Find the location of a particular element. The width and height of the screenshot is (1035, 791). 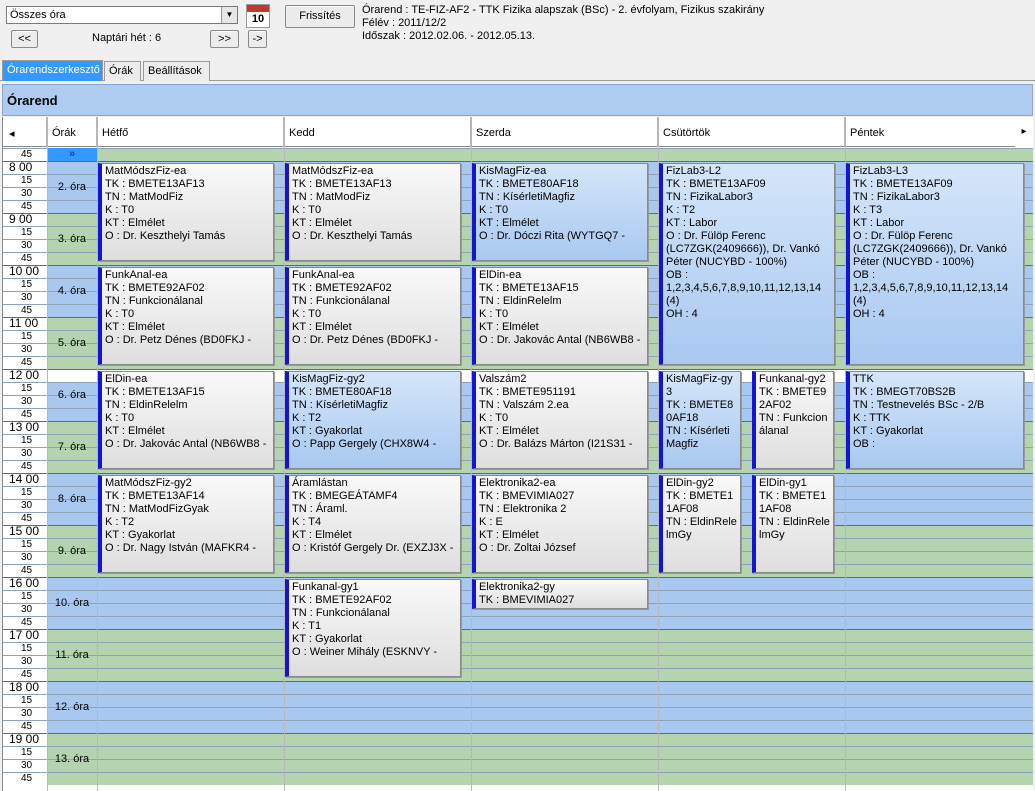

chevron-right-icon: ▸ is located at coordinates (1024, 131).